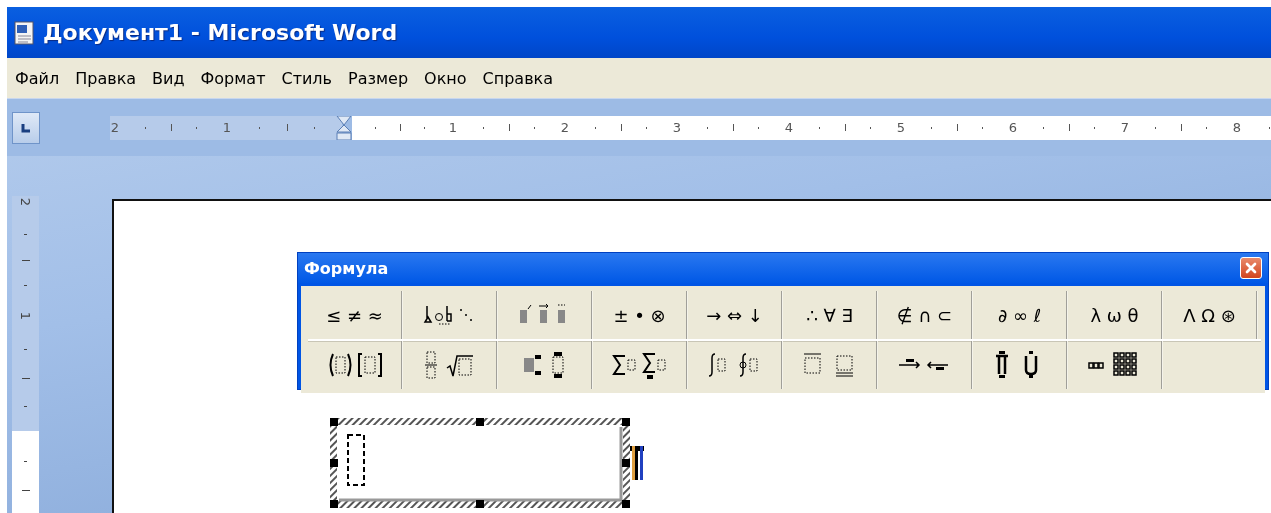 This screenshot has width=1271, height=513. Describe the element at coordinates (518, 78) in the screenshot. I see `menu-item: Справка` at that location.